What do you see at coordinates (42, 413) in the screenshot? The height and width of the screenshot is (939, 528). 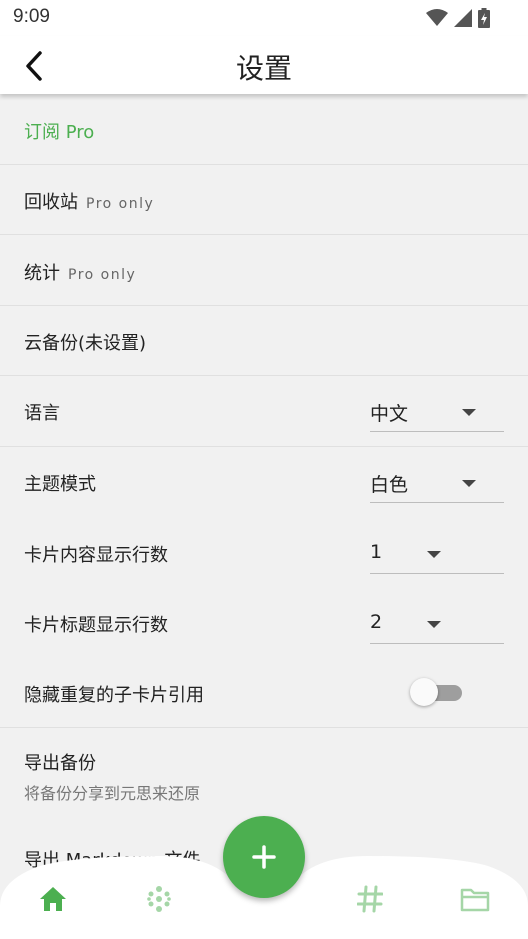 I see `language-label: 语言` at bounding box center [42, 413].